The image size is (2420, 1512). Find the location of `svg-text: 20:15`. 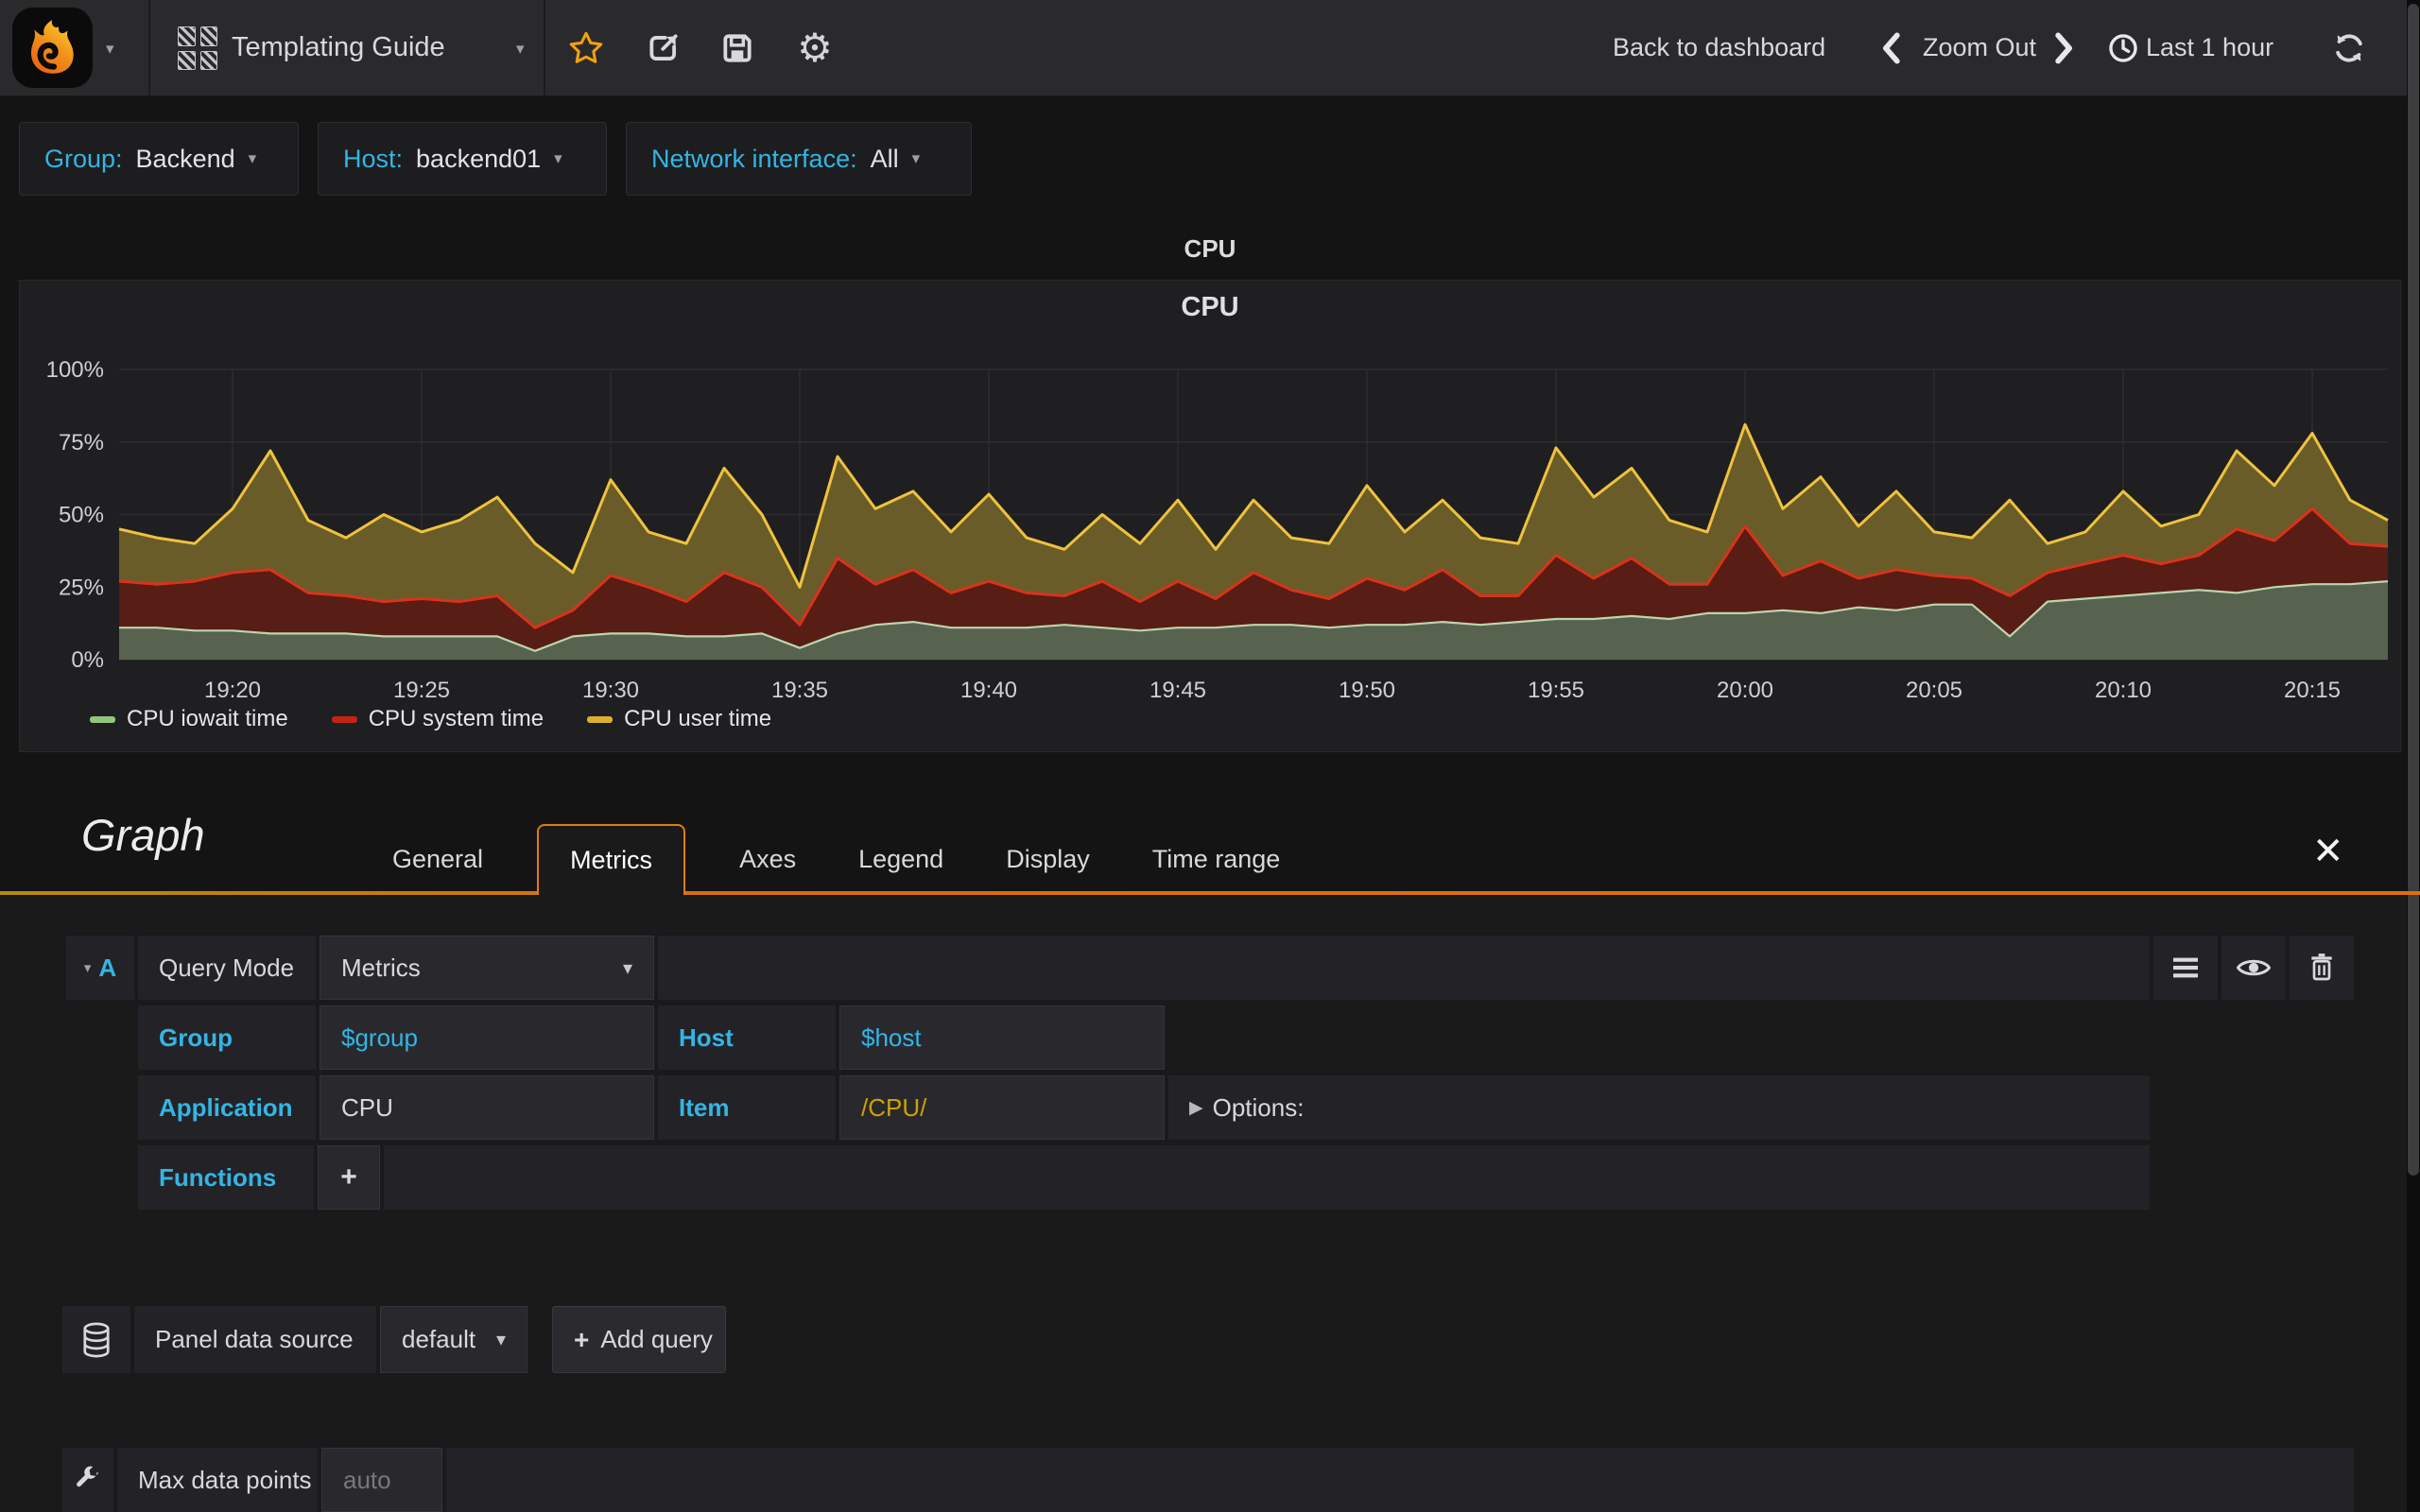

svg-text: 20:15 is located at coordinates (2312, 690).